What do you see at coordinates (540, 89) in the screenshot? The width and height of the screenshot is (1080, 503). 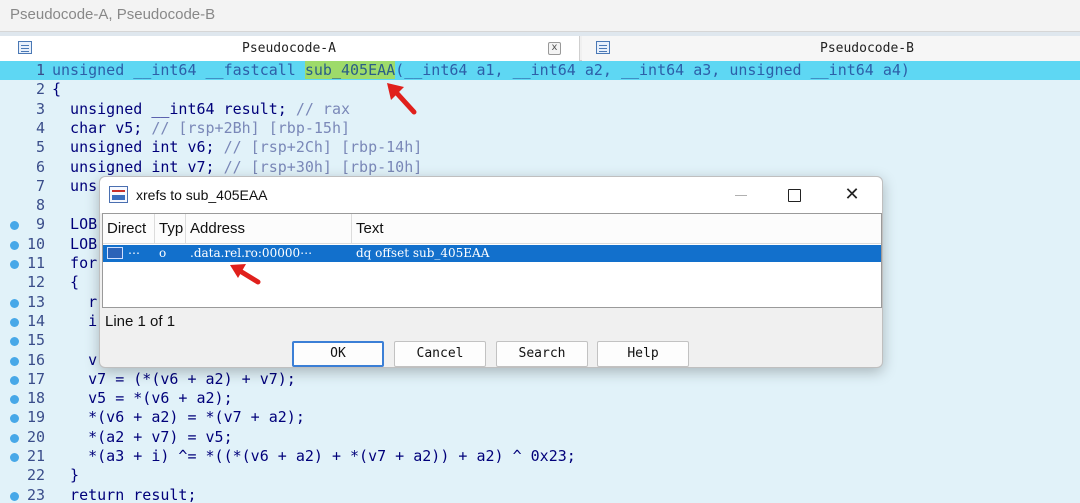 I see `code-line: 2{` at bounding box center [540, 89].